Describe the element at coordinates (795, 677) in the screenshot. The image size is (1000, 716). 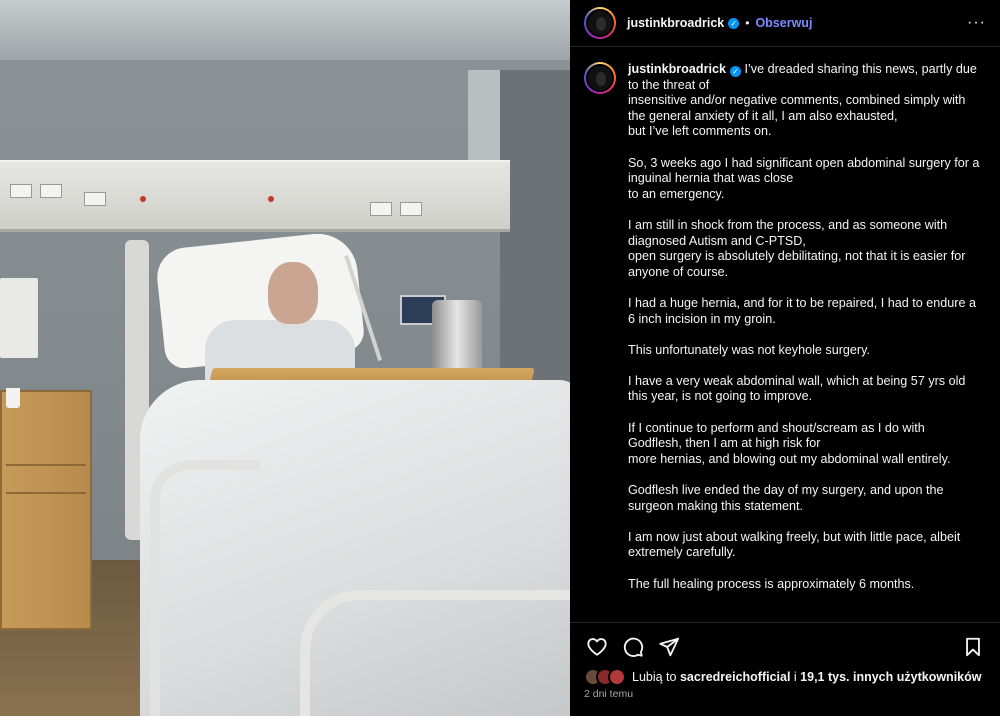
I see `likes-conjunction: i` at that location.